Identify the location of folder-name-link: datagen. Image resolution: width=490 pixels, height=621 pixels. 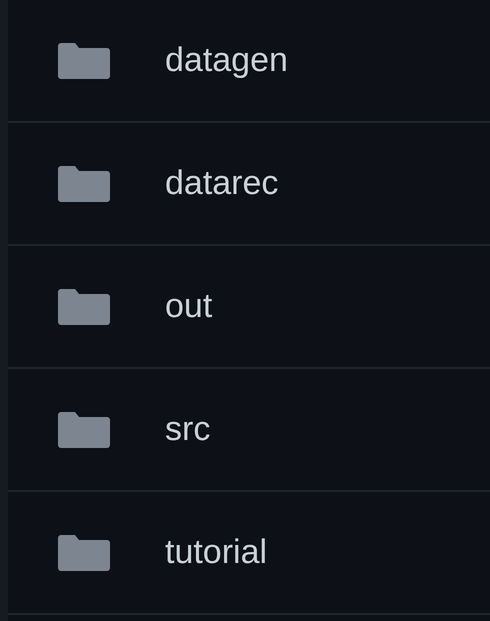
(226, 60).